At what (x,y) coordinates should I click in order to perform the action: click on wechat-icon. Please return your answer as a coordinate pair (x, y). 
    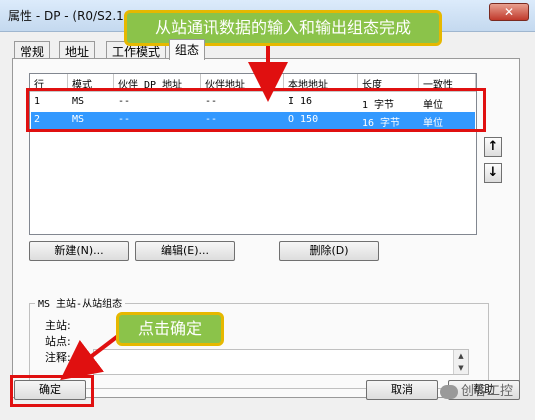
    Looking at the image, I should click on (449, 391).